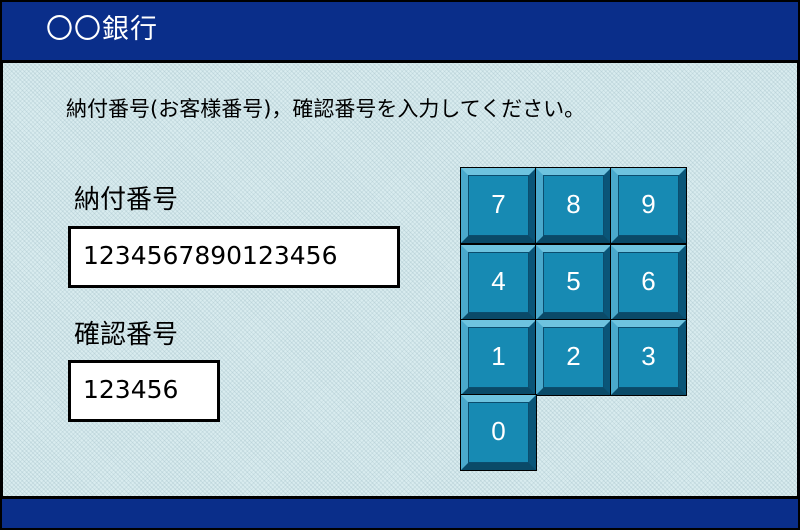  Describe the element at coordinates (126, 200) in the screenshot. I see `payment-number-label: 納付番号` at that location.